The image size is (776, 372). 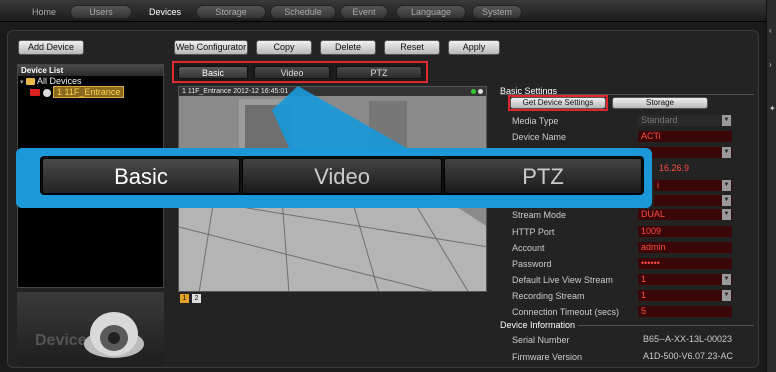 I want to click on reset-button: Reset, so click(x=412, y=47).